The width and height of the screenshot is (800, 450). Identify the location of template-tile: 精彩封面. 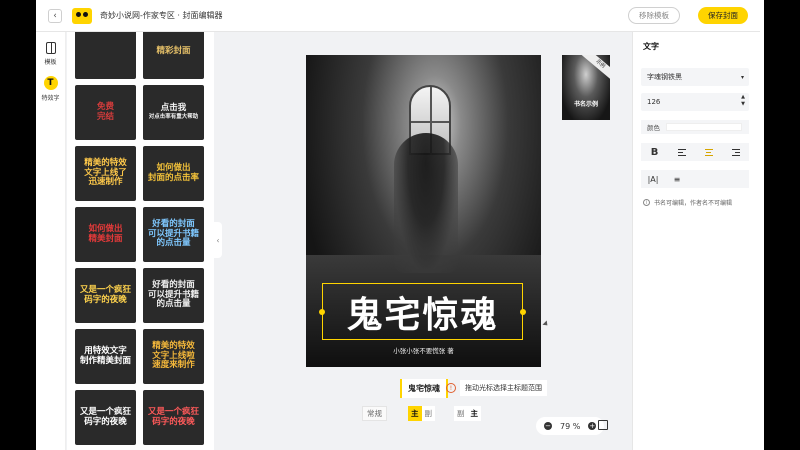
(173, 55).